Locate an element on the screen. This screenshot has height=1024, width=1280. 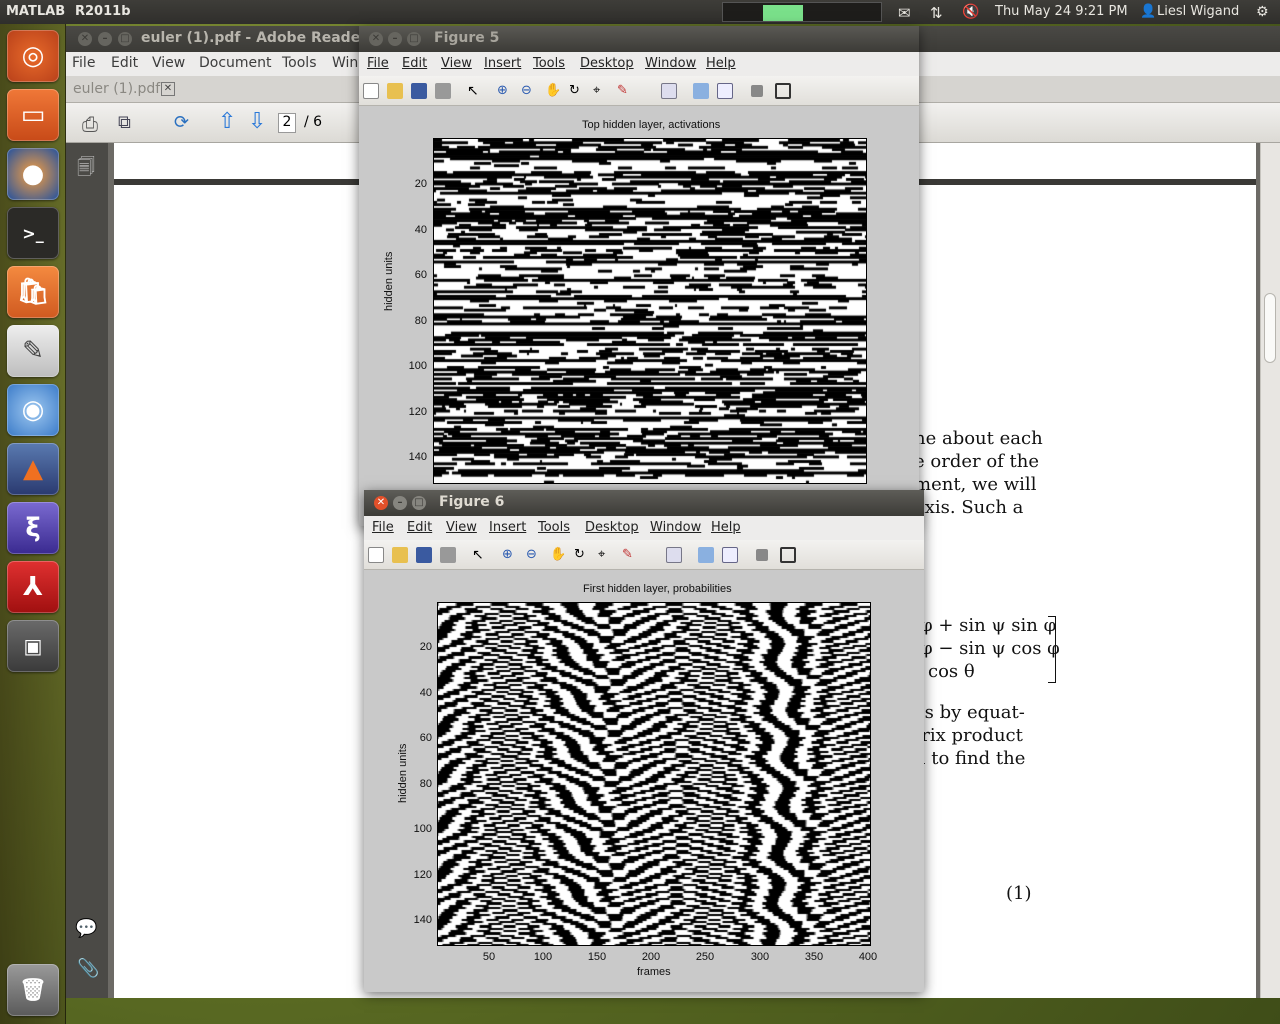
figure-6-titlebar: ✕ – □ Figure 6 is located at coordinates (644, 503).